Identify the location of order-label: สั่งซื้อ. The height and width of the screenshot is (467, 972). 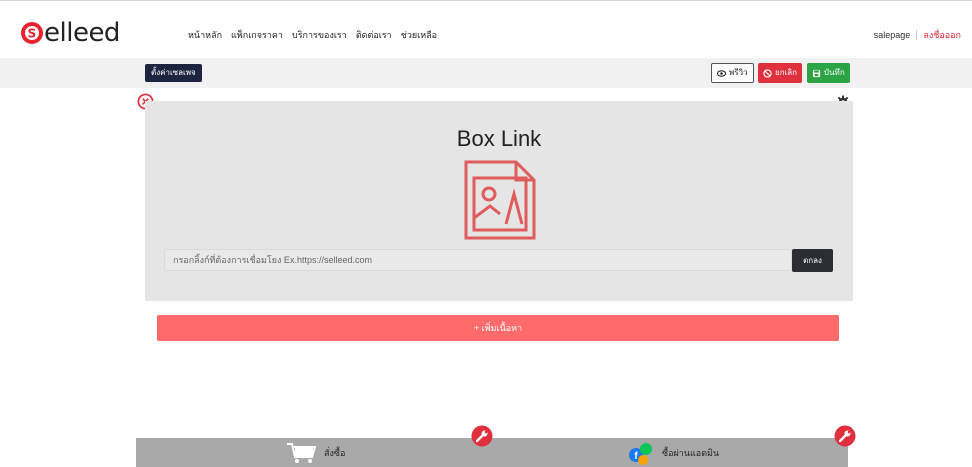
(335, 452).